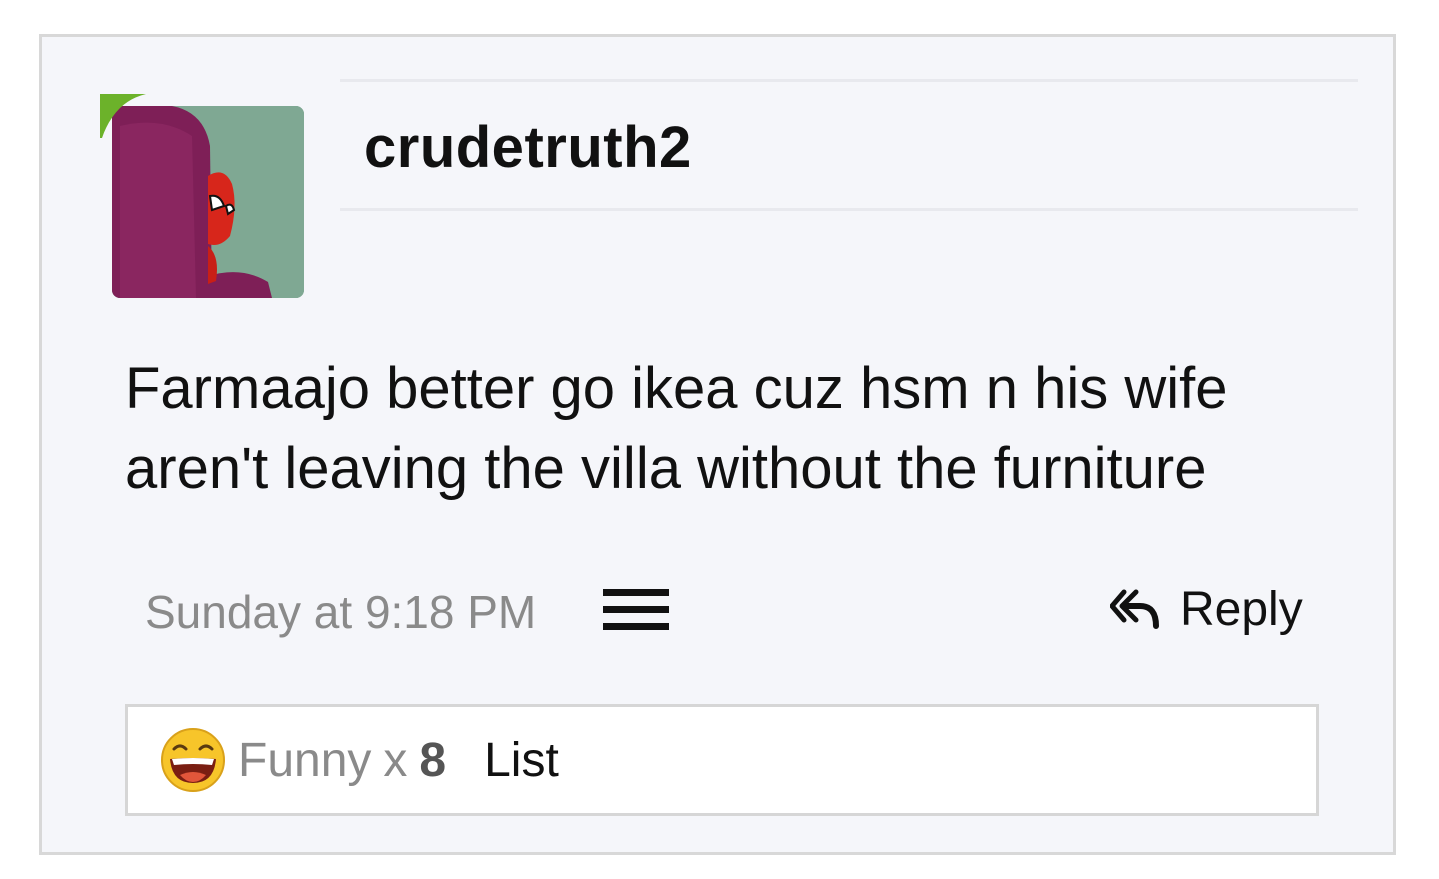 This screenshot has height=879, width=1439. What do you see at coordinates (395, 760) in the screenshot?
I see `reaction-multiplier: x` at bounding box center [395, 760].